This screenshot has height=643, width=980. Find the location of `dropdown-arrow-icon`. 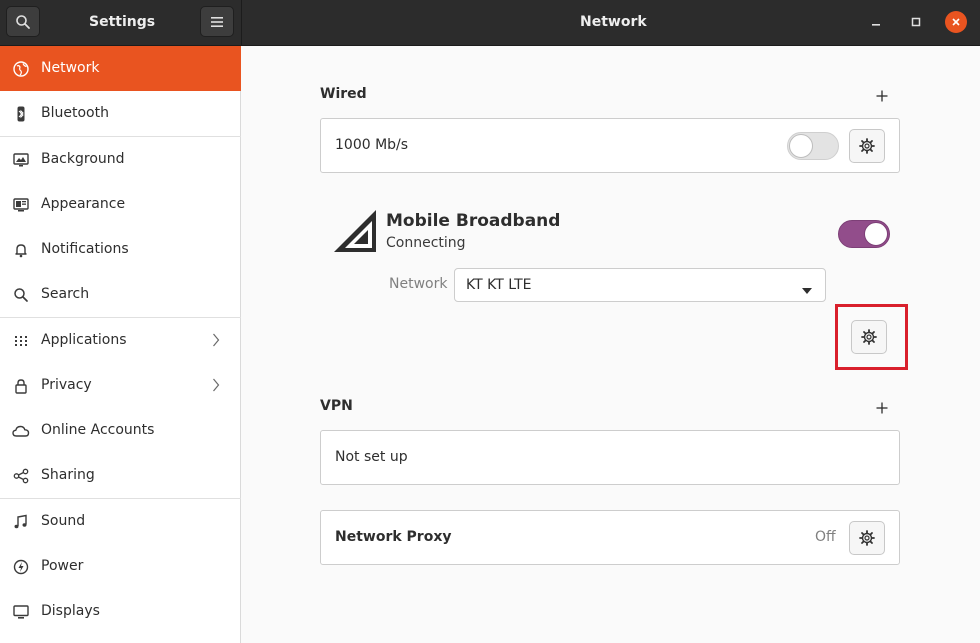

dropdown-arrow-icon is located at coordinates (807, 290).